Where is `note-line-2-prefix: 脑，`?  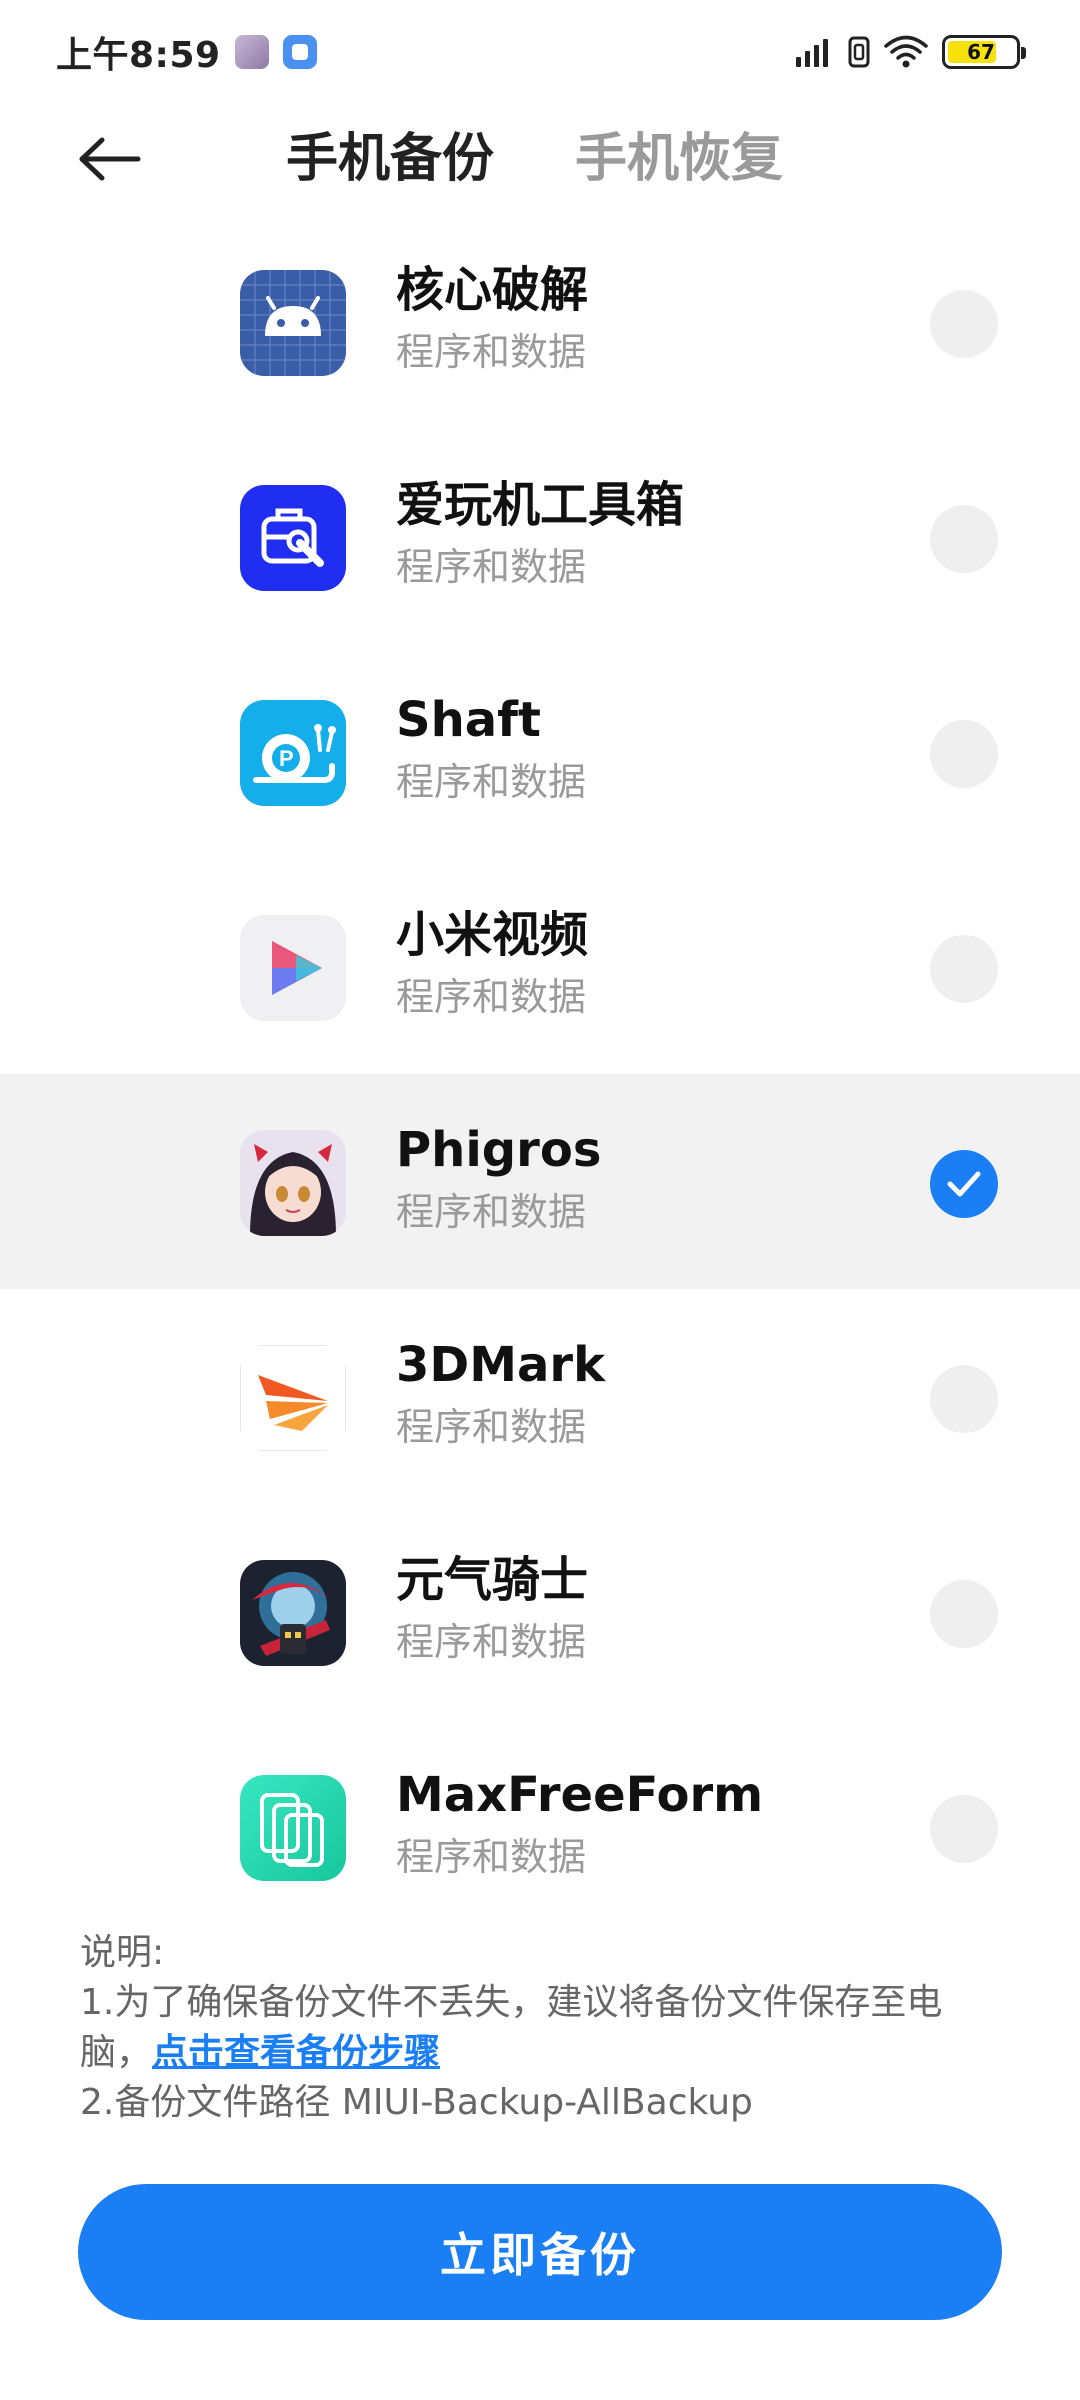
note-line-2-prefix: 脑， is located at coordinates (116, 2052).